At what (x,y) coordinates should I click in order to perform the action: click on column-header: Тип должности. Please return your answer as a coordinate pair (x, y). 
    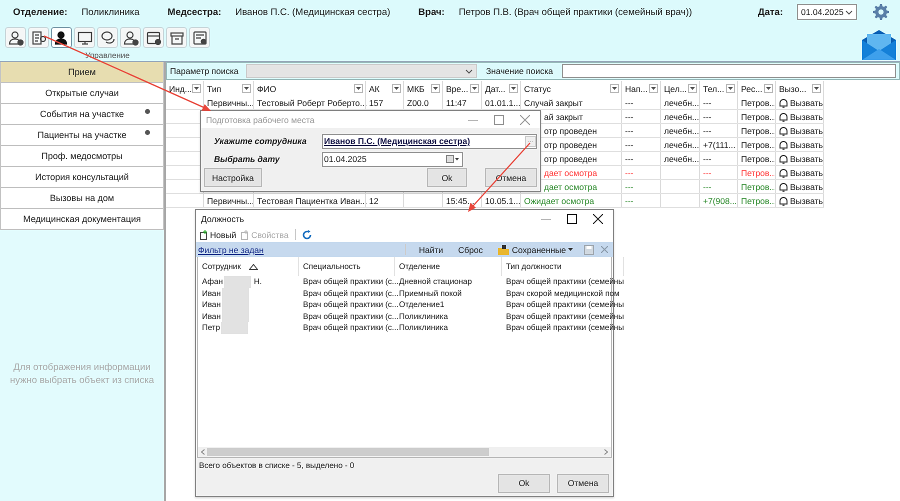
    Looking at the image, I should click on (534, 266).